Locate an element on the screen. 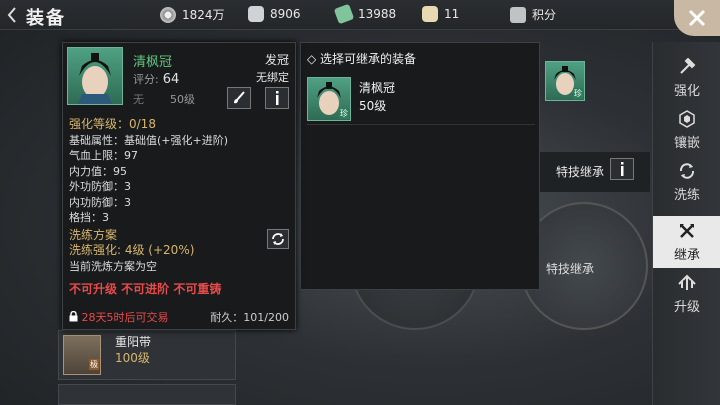 The width and height of the screenshot is (720, 405). brush-button is located at coordinates (239, 98).